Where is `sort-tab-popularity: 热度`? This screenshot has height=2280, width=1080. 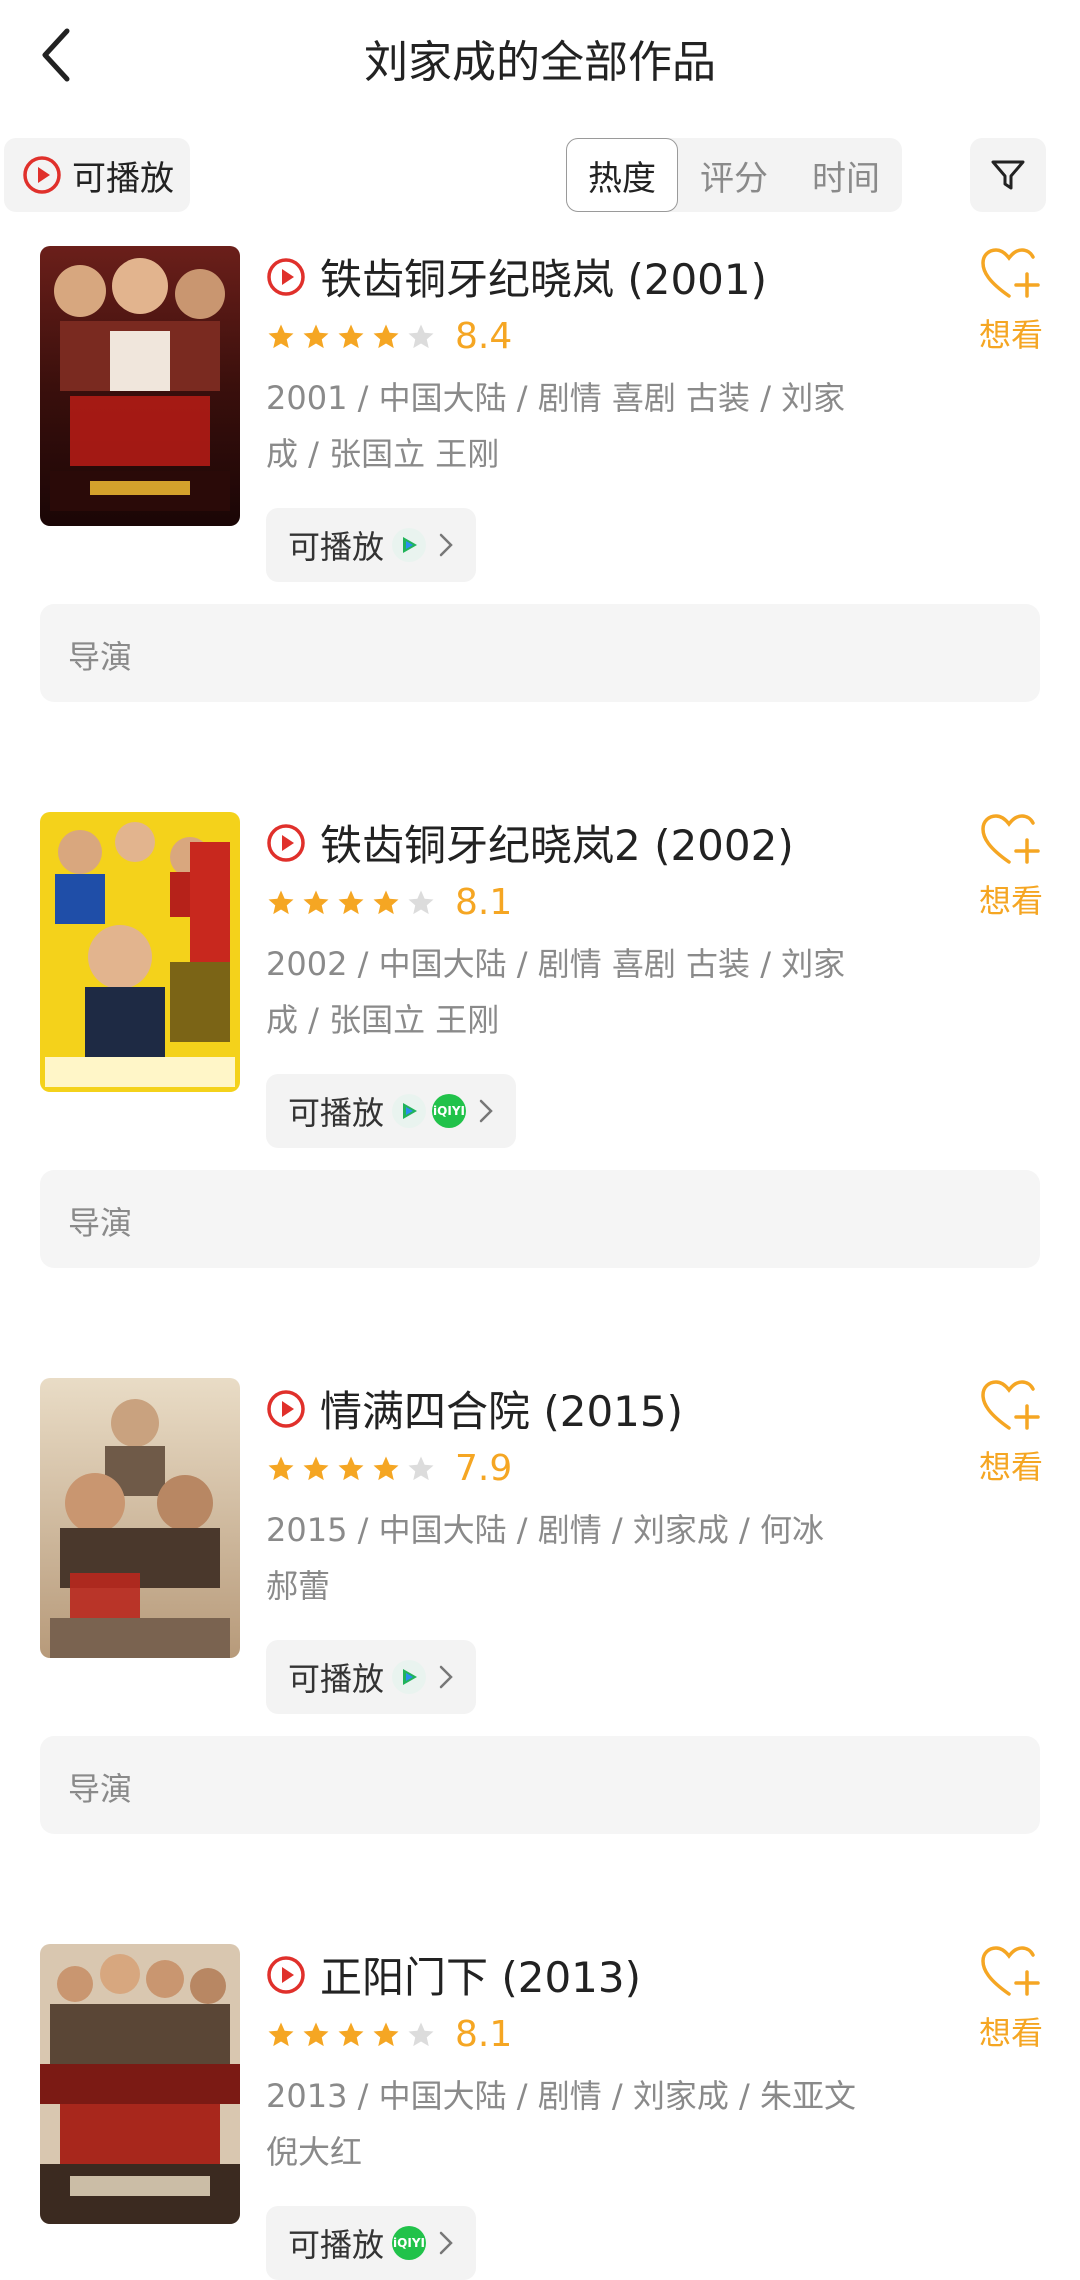
sort-tab-popularity: 热度 is located at coordinates (622, 175).